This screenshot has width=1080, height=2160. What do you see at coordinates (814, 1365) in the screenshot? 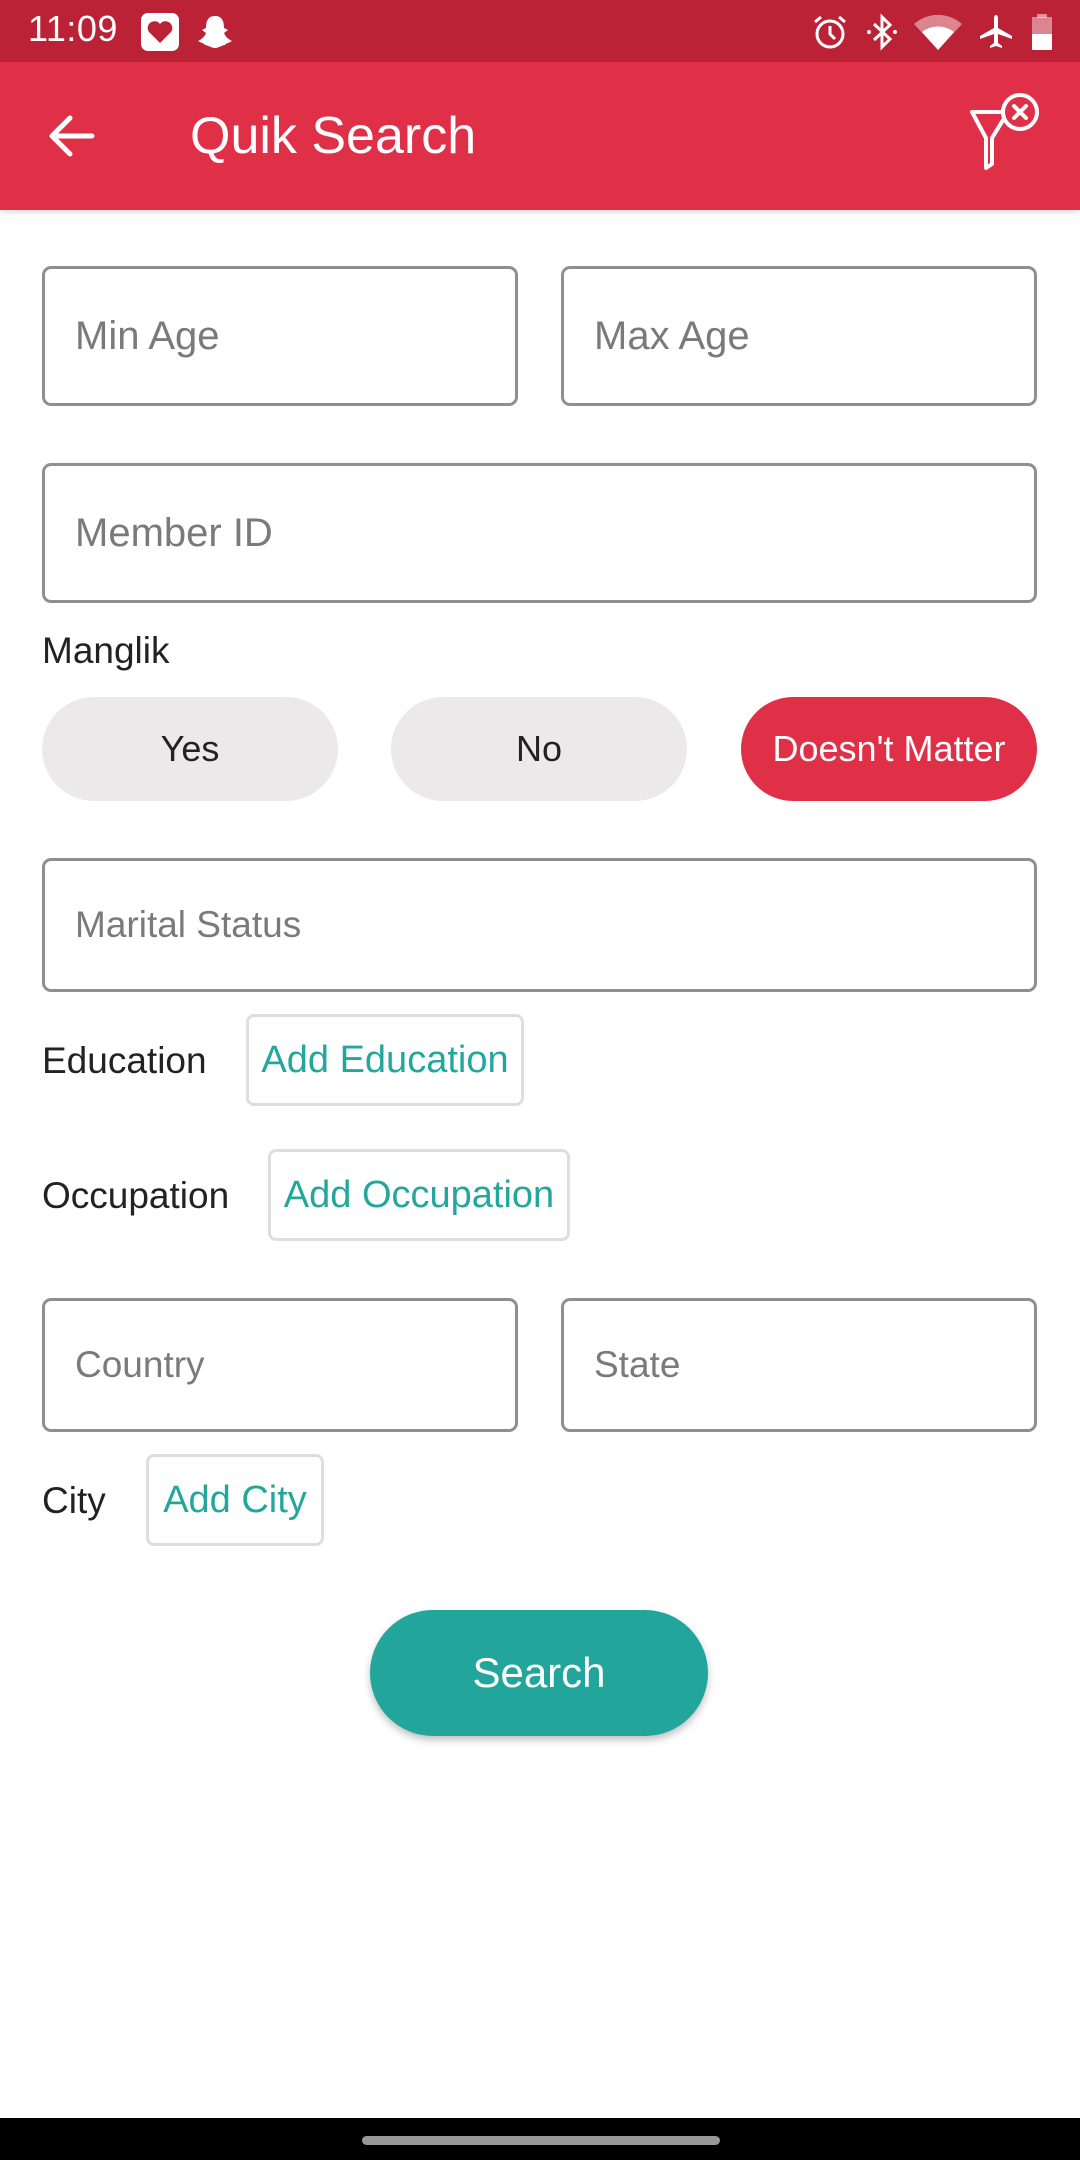
I see `state-input` at bounding box center [814, 1365].